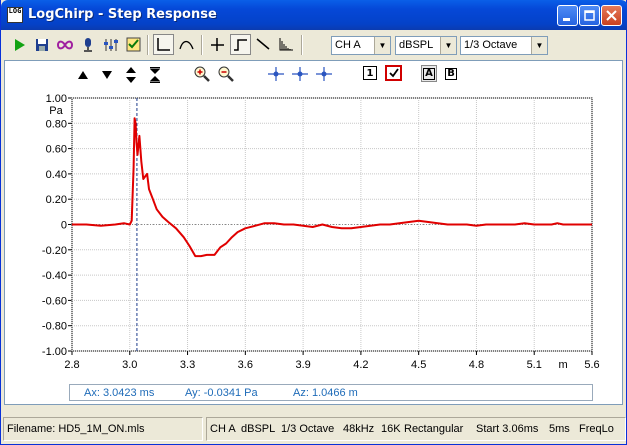 The width and height of the screenshot is (627, 445). I want to click on y-tick-label: 0.60, so click(56, 150).